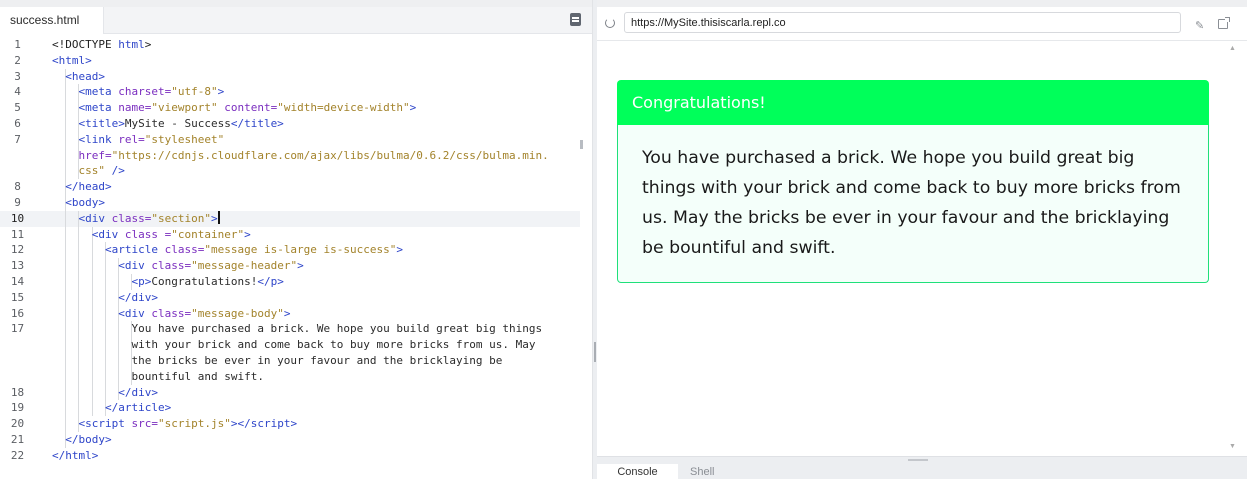  What do you see at coordinates (181, 123) in the screenshot?
I see `code-text: <title>MySite - Success</title>` at bounding box center [181, 123].